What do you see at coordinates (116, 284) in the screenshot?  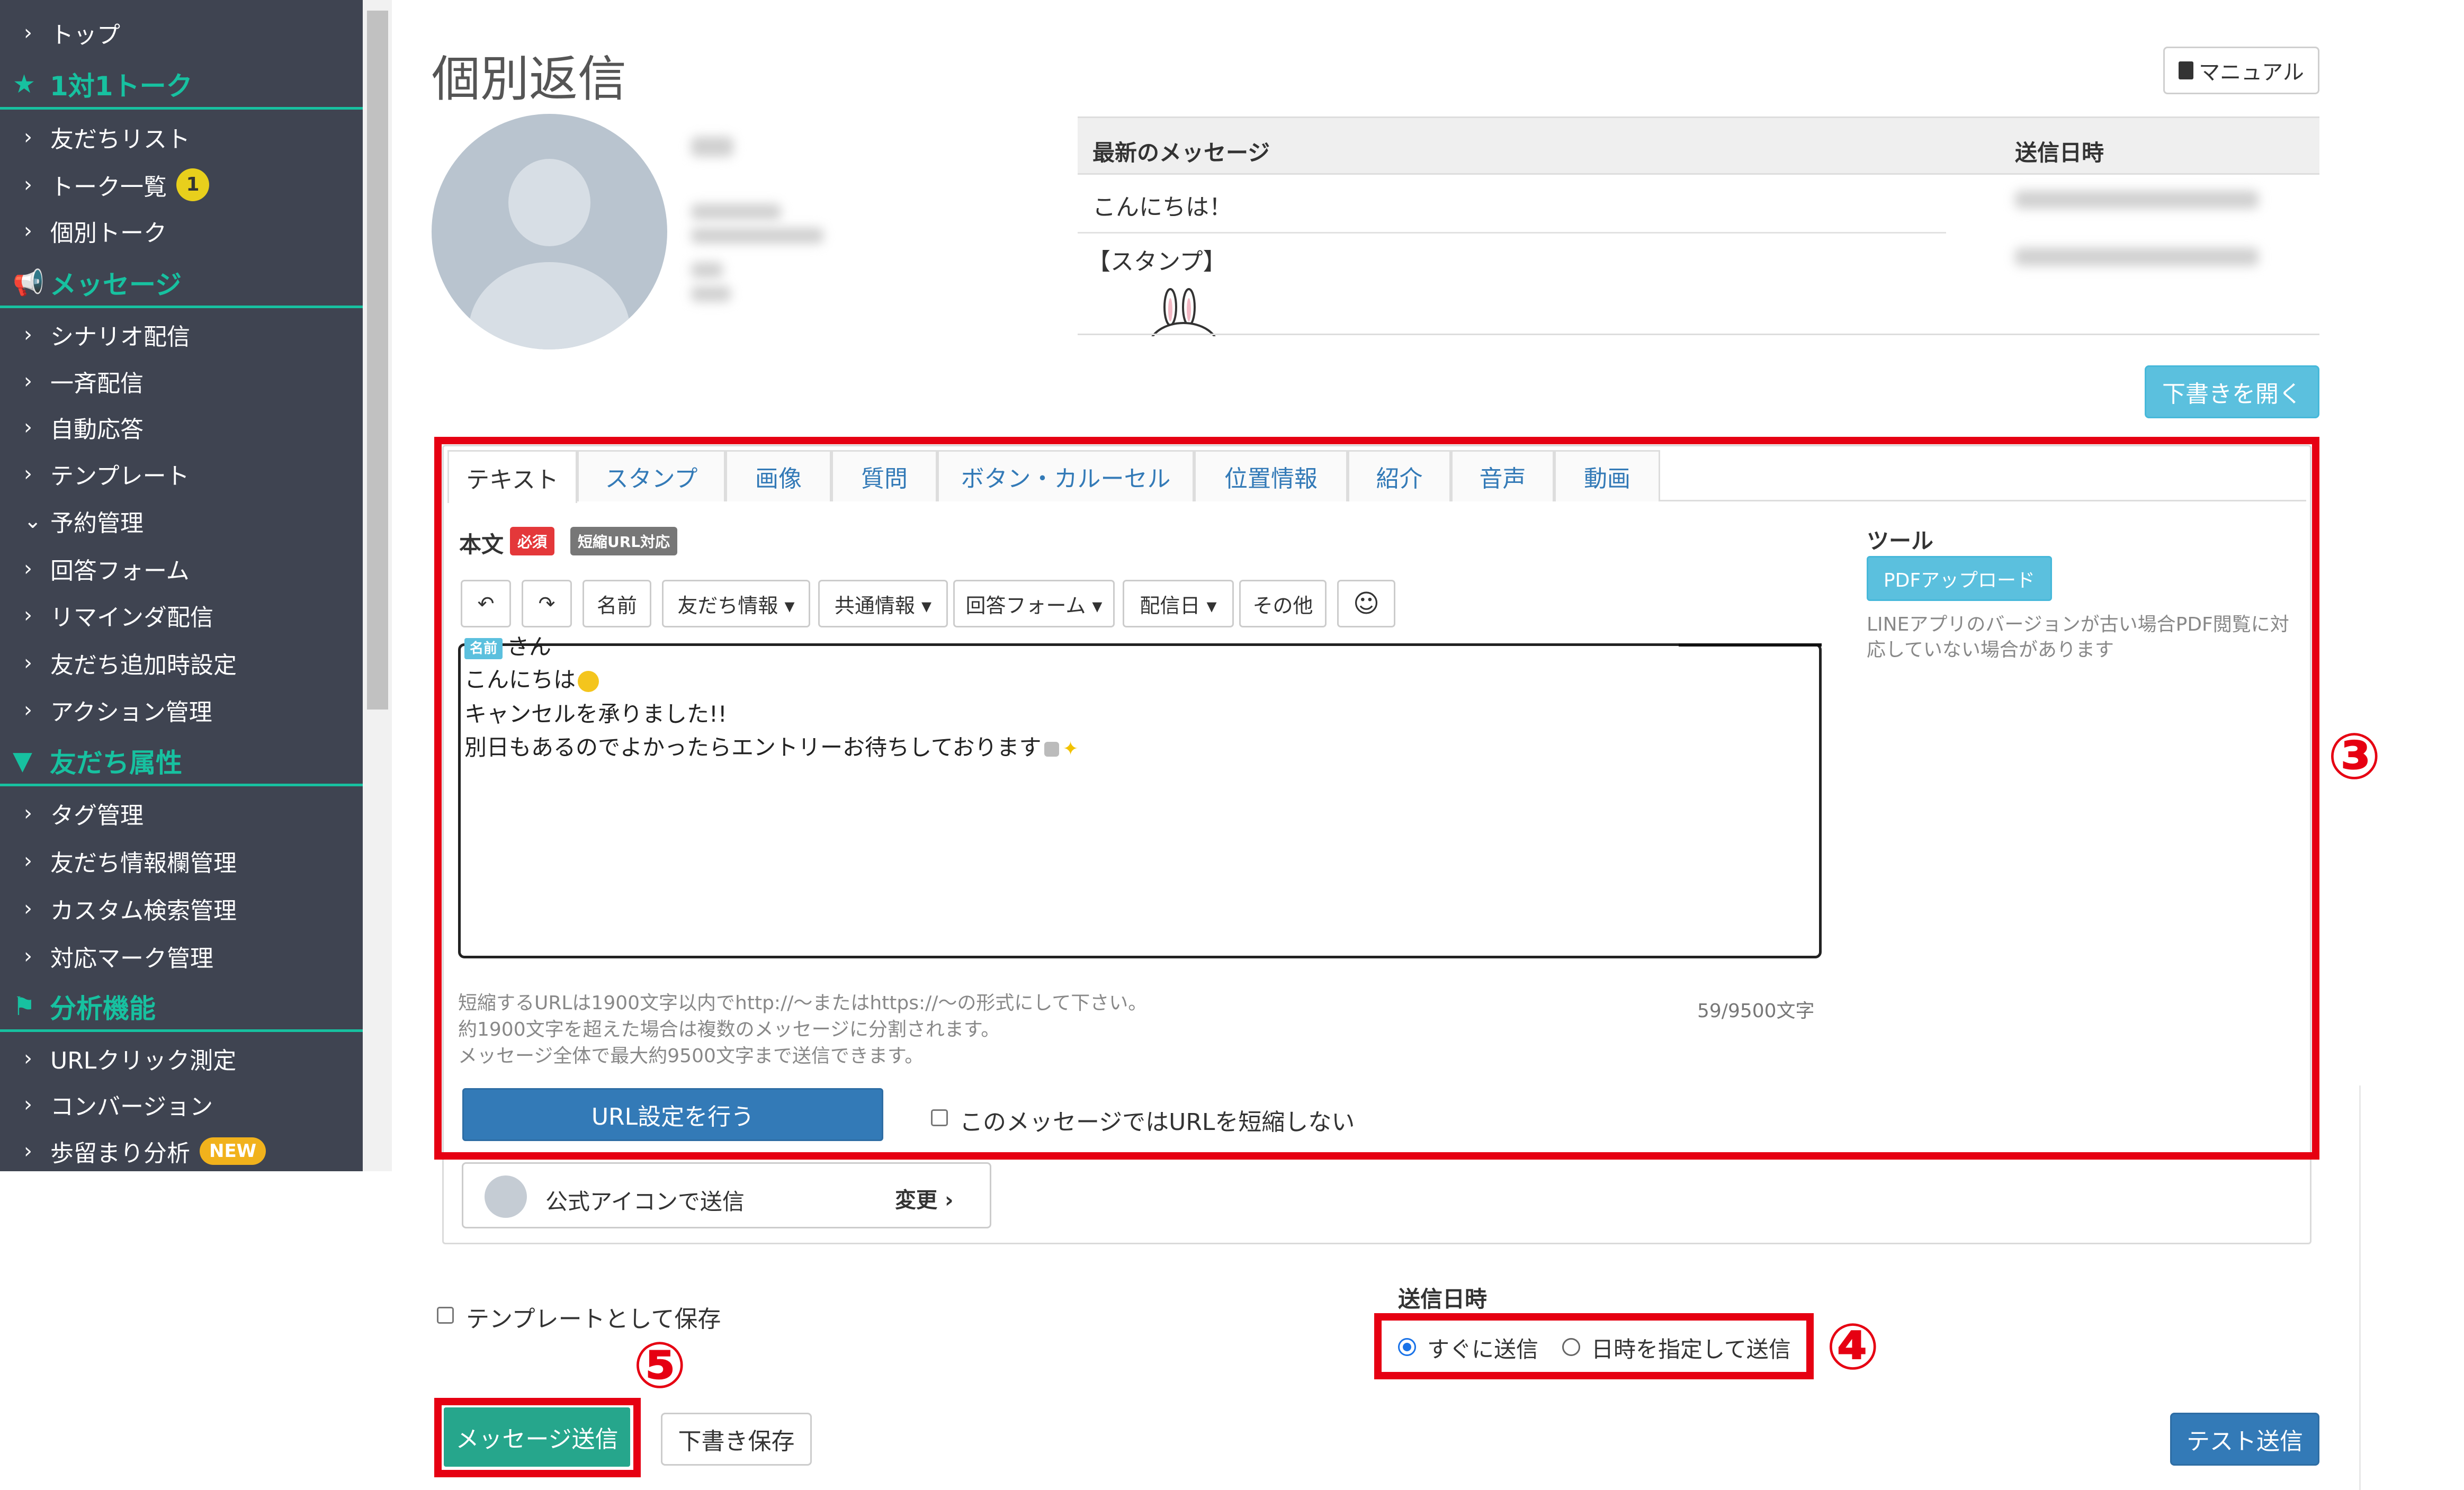 I see `sidebar-section-label: メッセージ` at bounding box center [116, 284].